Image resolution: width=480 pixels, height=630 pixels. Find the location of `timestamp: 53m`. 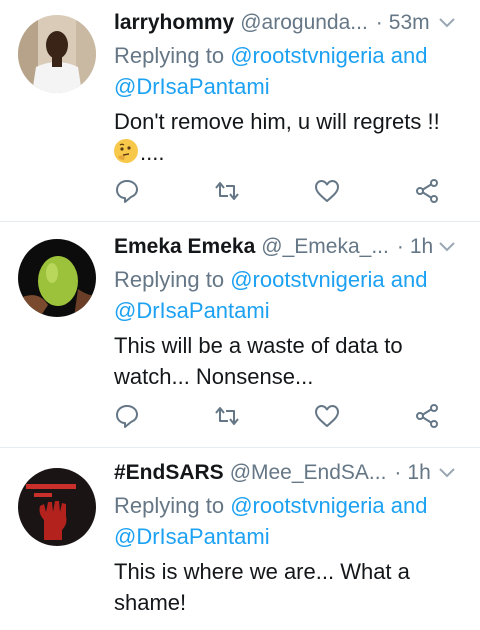

timestamp: 53m is located at coordinates (409, 23).